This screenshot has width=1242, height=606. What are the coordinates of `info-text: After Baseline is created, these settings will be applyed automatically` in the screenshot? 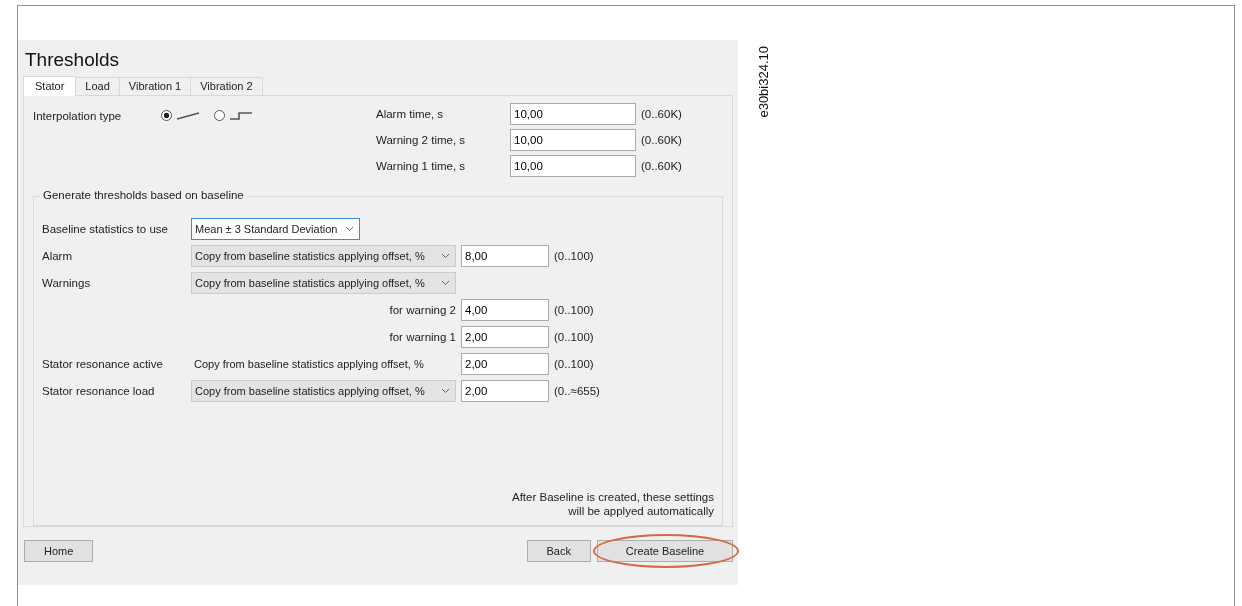 It's located at (612, 504).